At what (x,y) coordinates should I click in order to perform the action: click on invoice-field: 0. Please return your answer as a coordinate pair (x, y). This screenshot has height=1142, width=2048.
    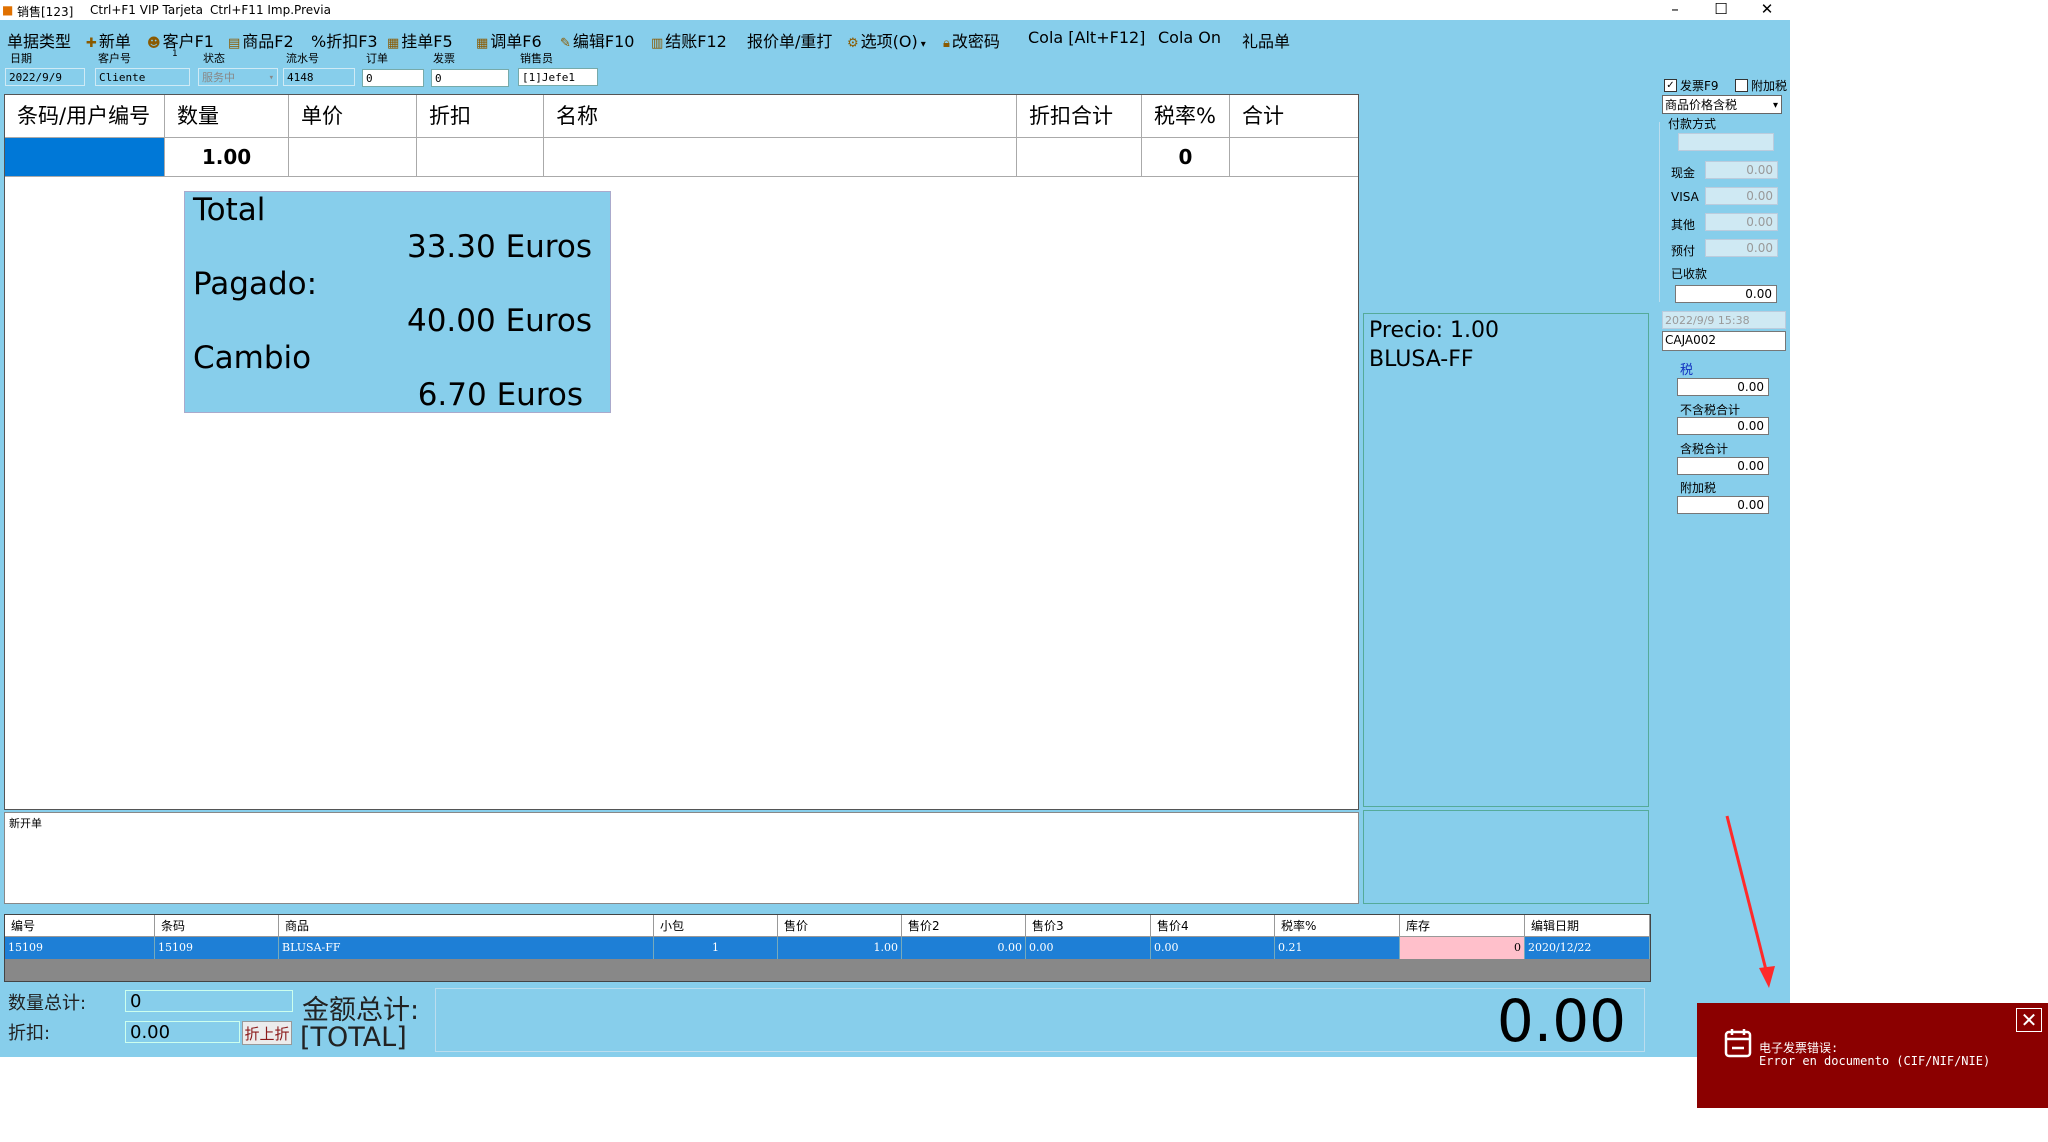
    Looking at the image, I should click on (470, 78).